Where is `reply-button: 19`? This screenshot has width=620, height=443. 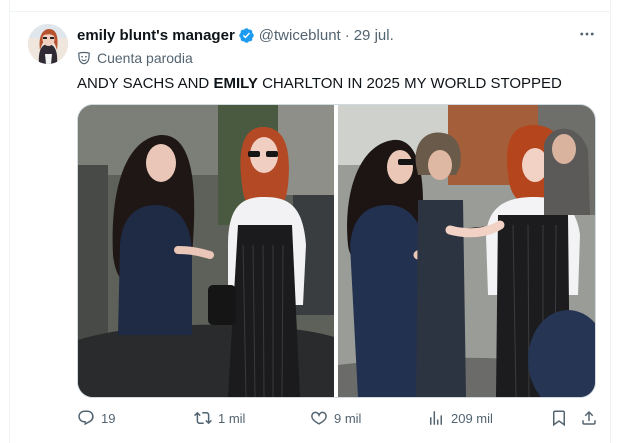
reply-button: 19 is located at coordinates (96, 418).